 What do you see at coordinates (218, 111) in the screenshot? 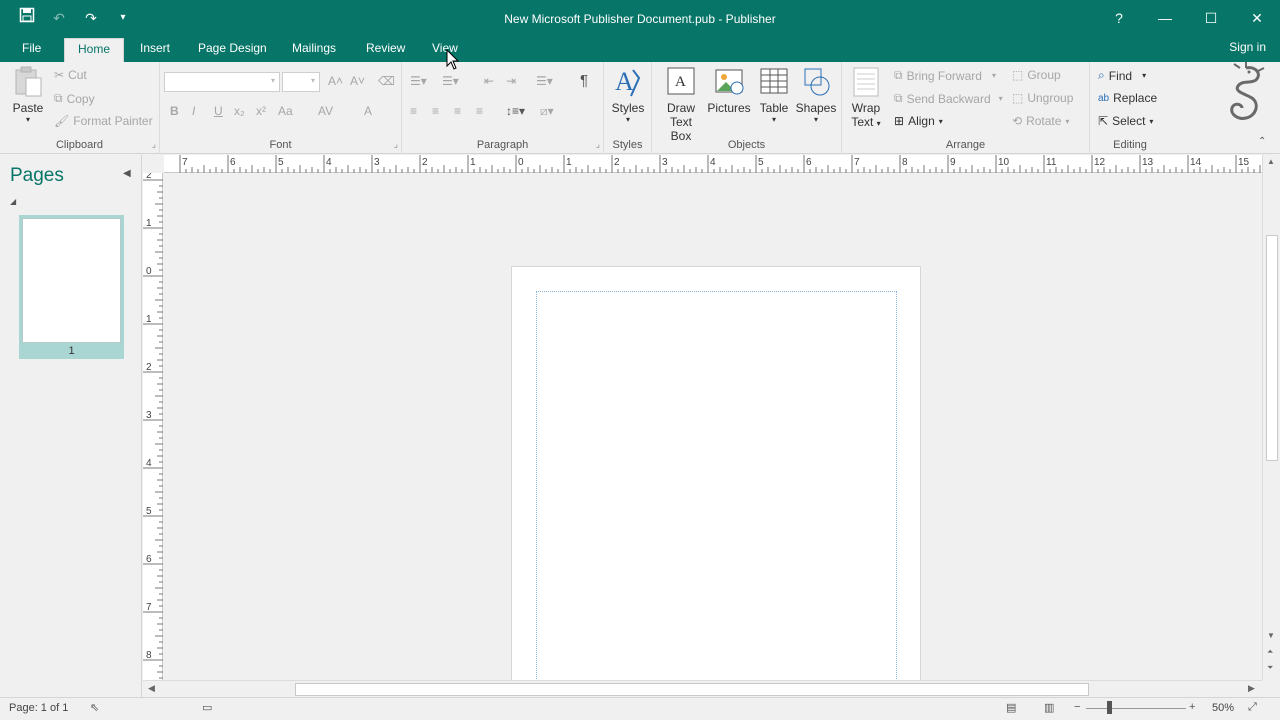
I see `underline-button: U` at bounding box center [218, 111].